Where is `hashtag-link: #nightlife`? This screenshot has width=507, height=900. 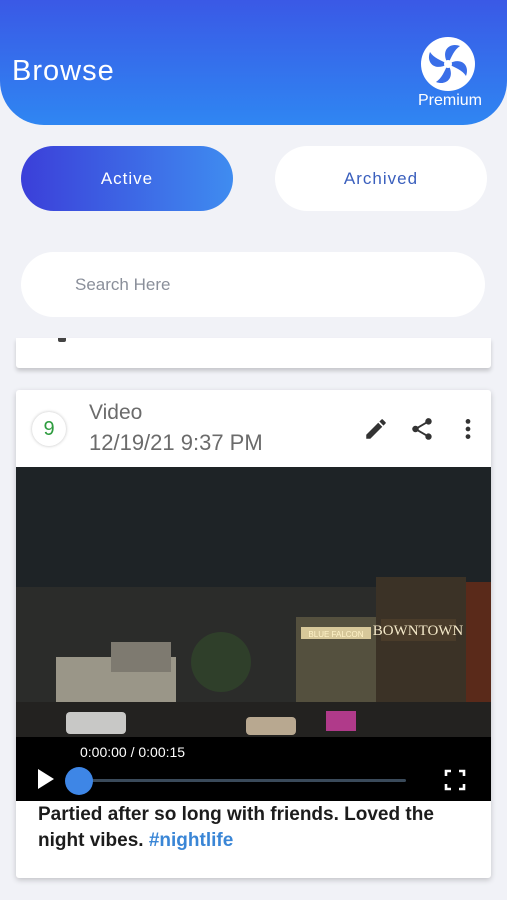 hashtag-link: #nightlife is located at coordinates (191, 840).